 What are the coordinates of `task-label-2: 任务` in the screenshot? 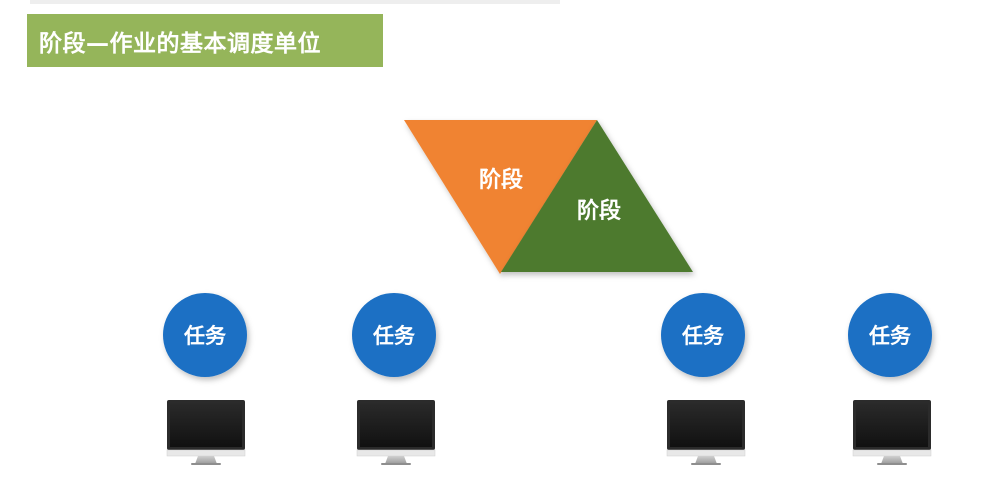 It's located at (394, 336).